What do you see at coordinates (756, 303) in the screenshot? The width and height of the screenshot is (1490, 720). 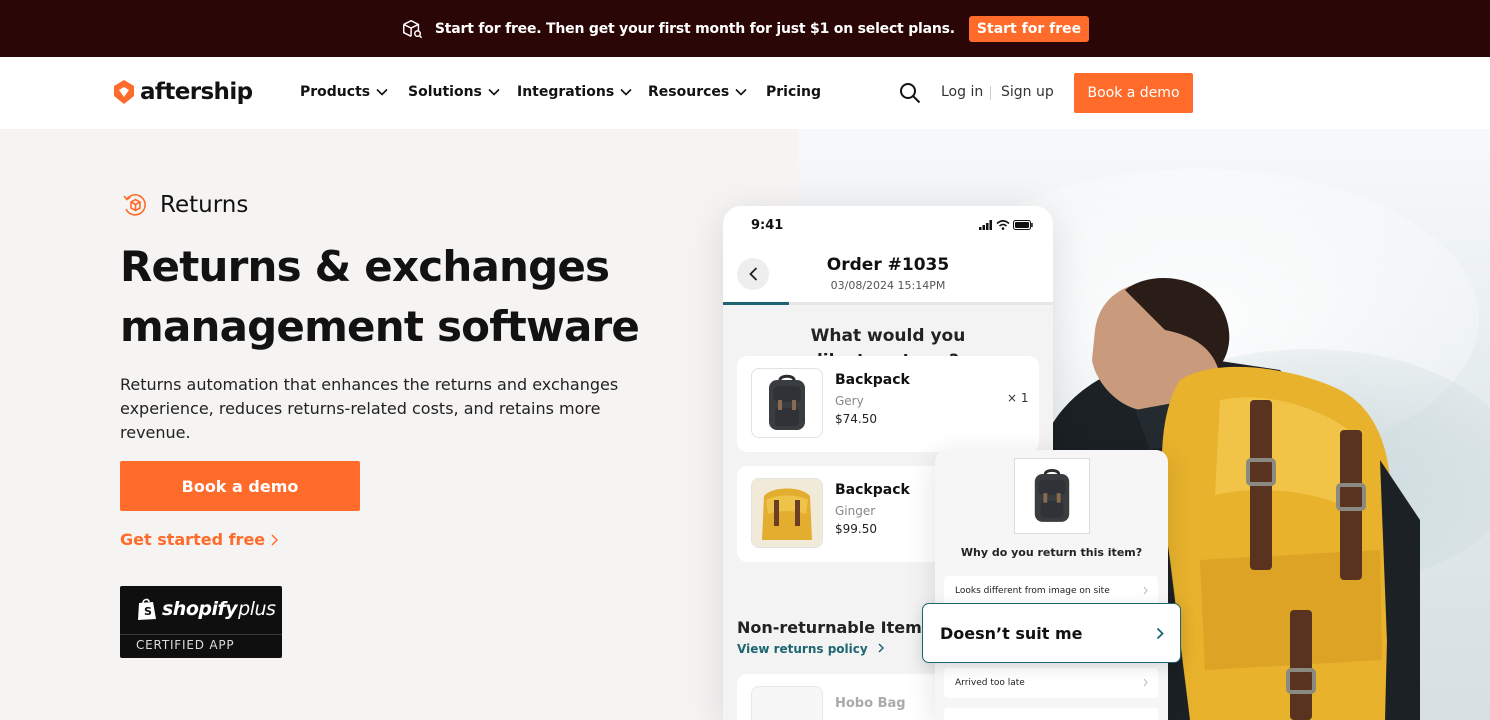 I see `progress-indicator` at bounding box center [756, 303].